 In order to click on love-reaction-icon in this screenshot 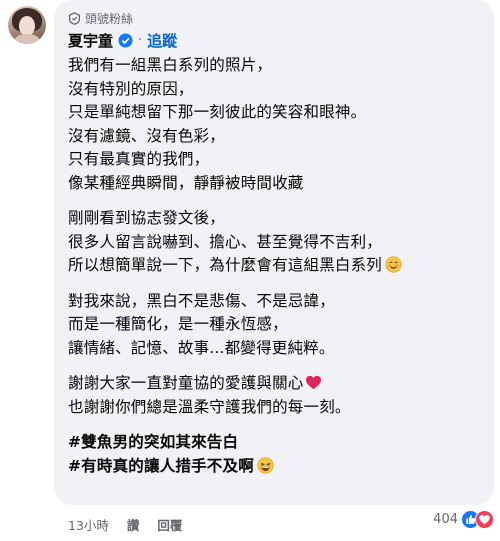, I will do `click(484, 519)`.